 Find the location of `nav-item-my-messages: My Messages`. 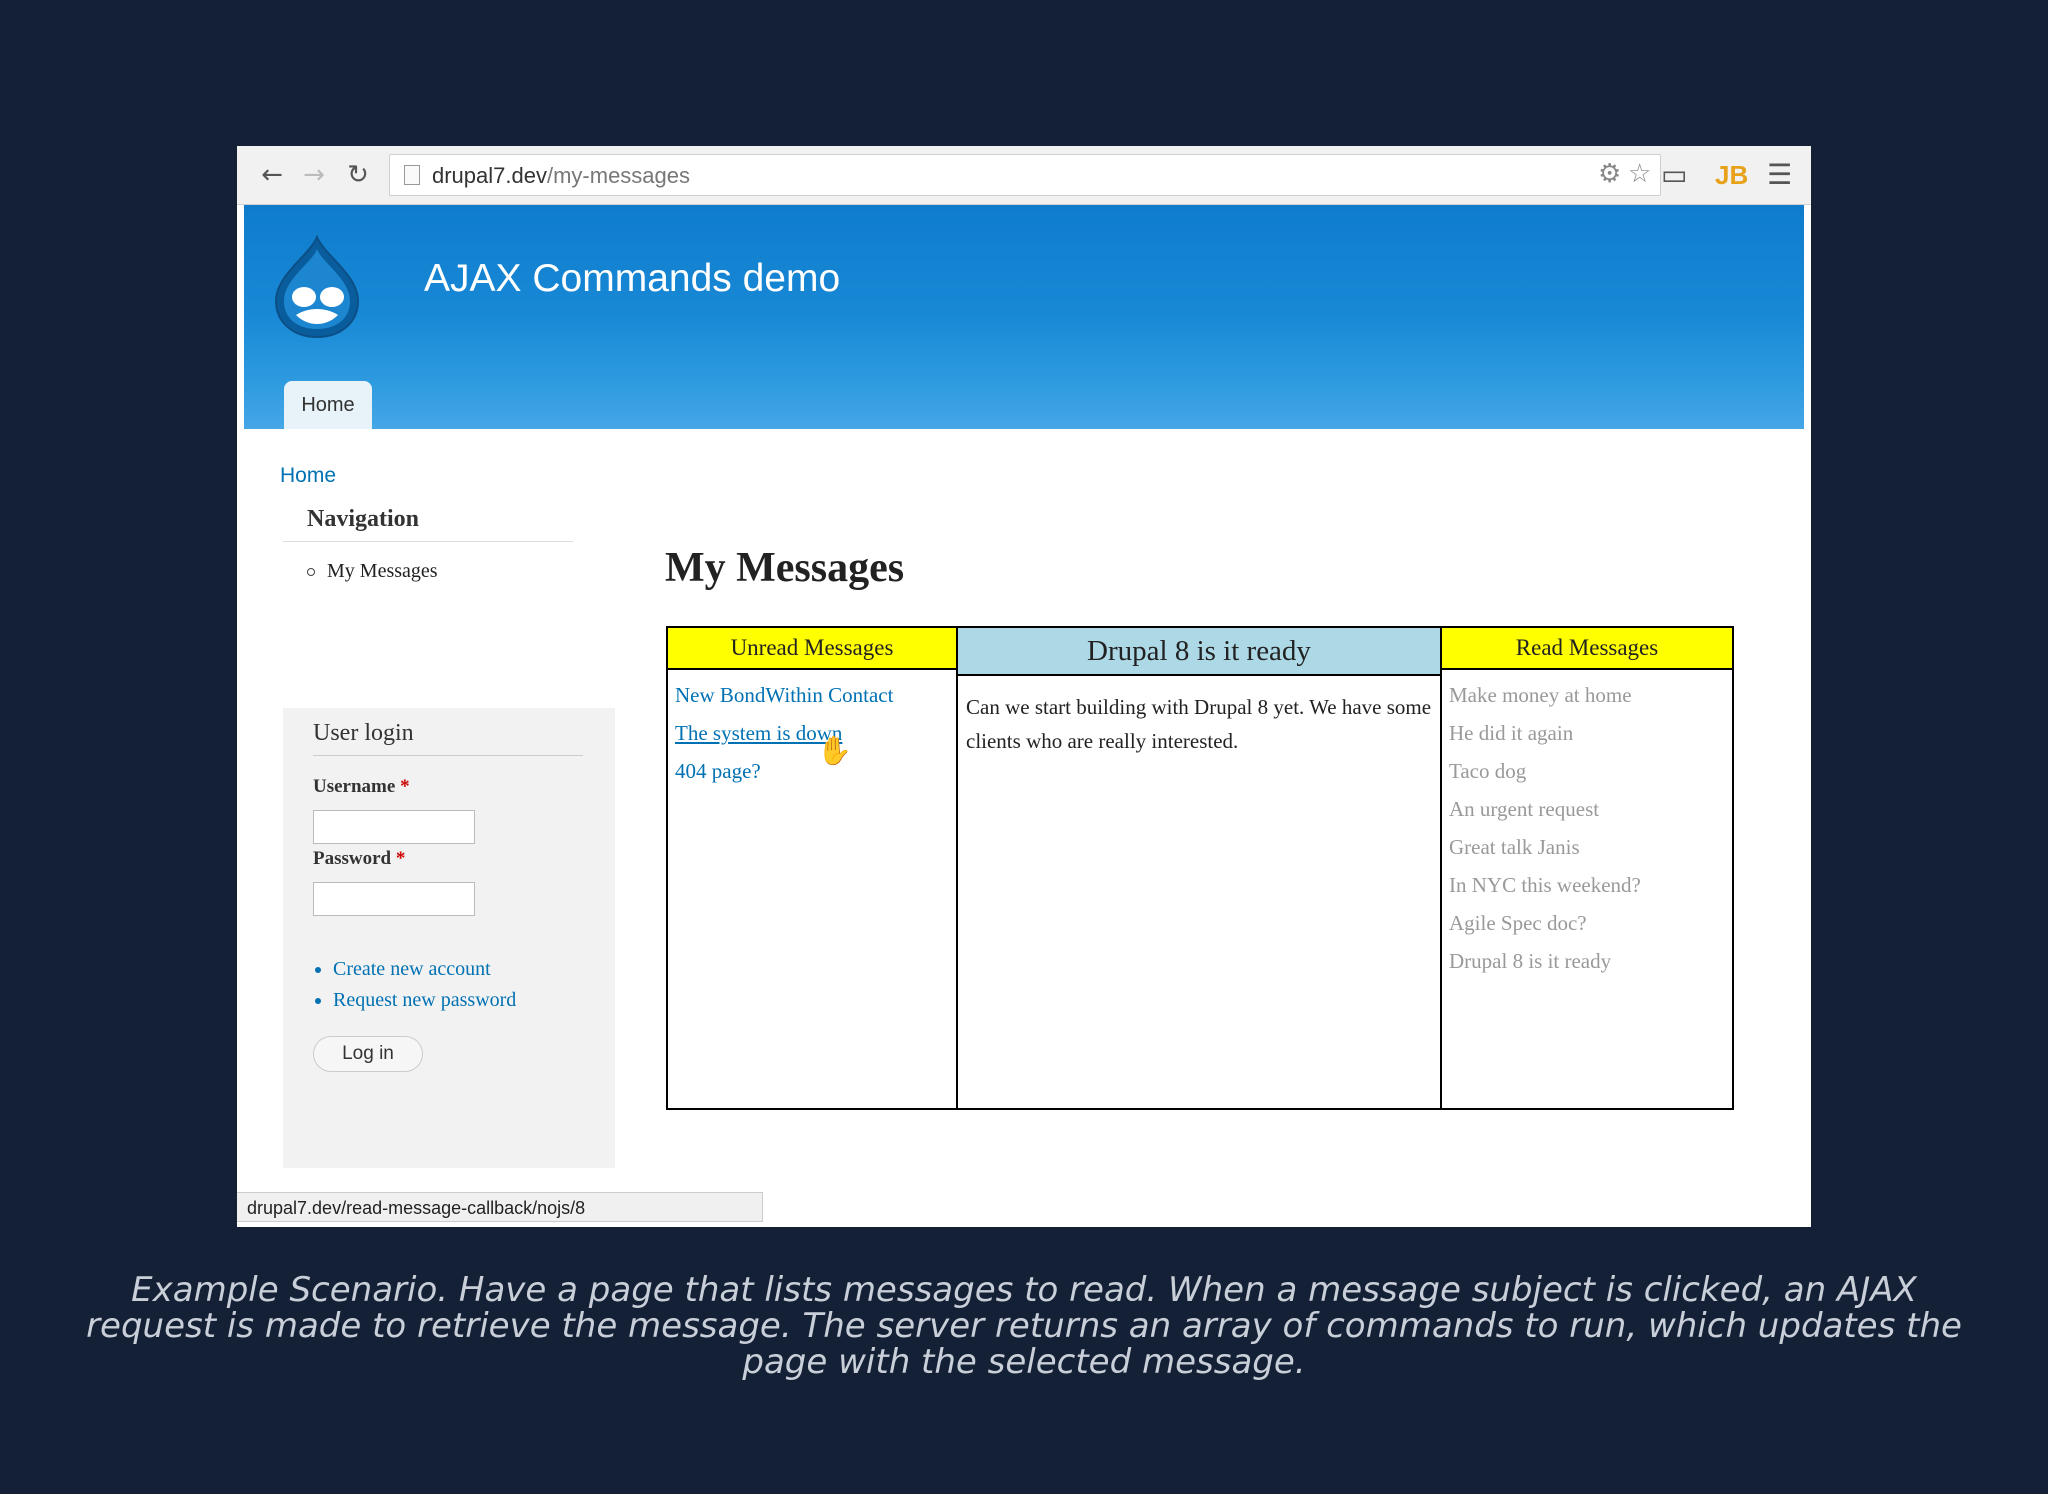

nav-item-my-messages: My Messages is located at coordinates (440, 571).